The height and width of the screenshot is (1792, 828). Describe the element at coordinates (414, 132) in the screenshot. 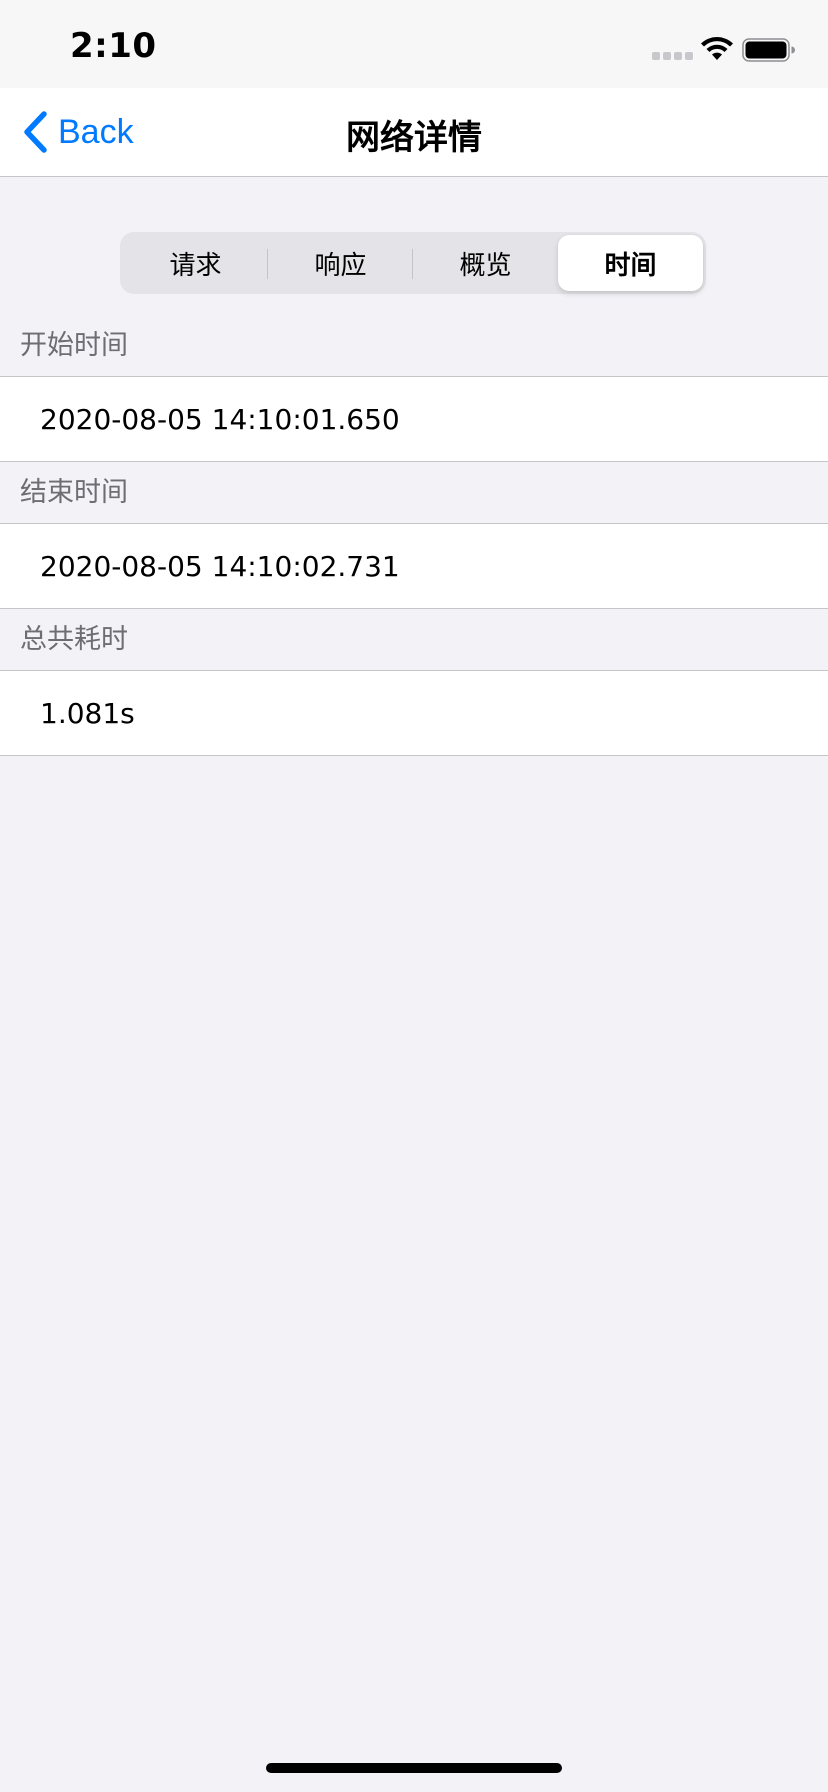

I see `navigation-bar: 网络详情 Back` at that location.